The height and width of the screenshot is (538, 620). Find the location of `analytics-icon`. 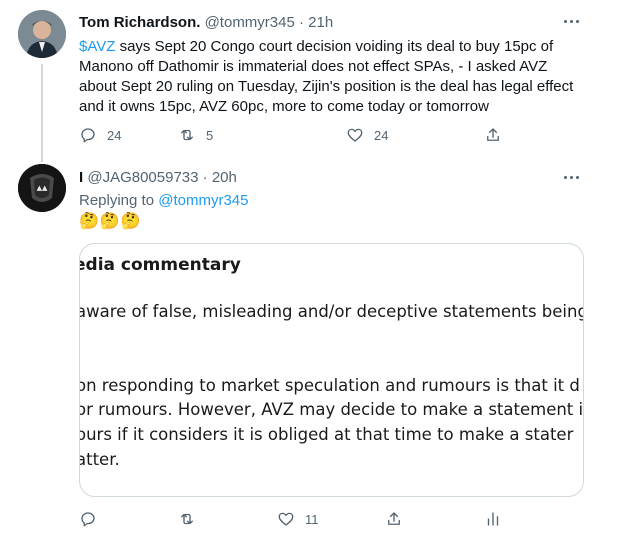

analytics-icon is located at coordinates (493, 519).